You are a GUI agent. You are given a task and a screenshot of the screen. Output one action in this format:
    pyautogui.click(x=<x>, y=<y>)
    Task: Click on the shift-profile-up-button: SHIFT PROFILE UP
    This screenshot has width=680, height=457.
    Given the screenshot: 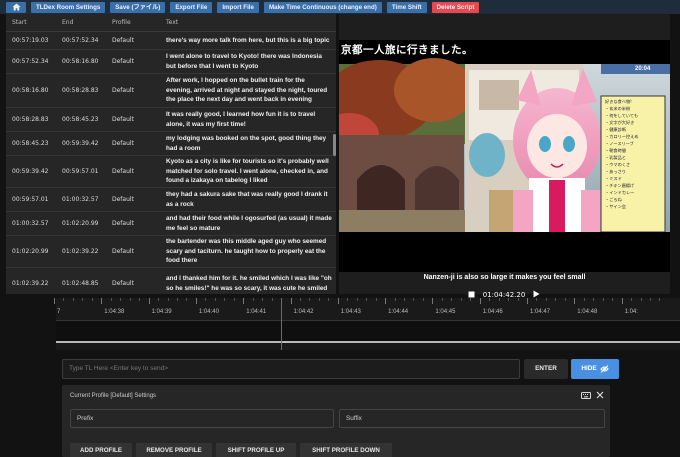 What is the action you would take?
    pyautogui.click(x=256, y=450)
    